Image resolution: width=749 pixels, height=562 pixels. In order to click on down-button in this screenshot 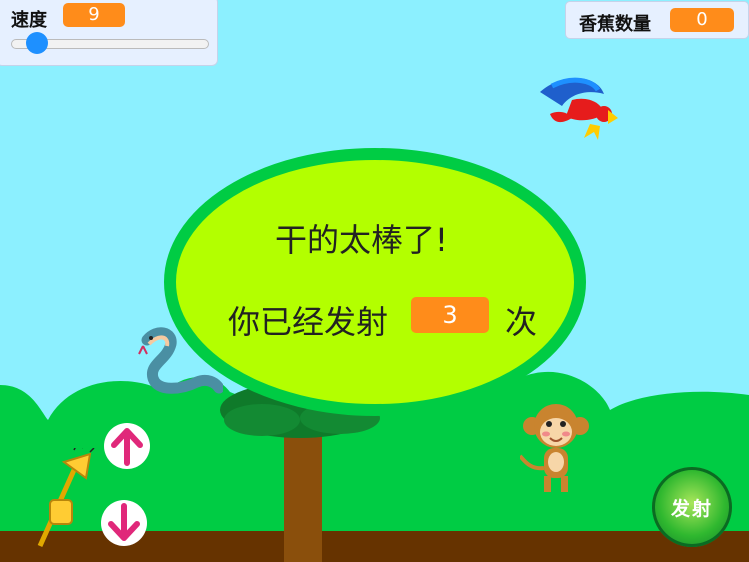, I will do `click(124, 523)`.